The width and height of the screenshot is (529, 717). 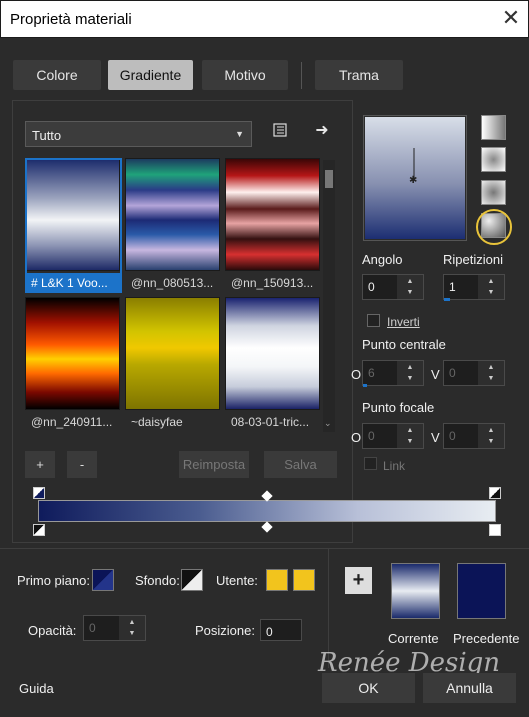 What do you see at coordinates (329, 179) in the screenshot?
I see `scrollbar-thumb` at bounding box center [329, 179].